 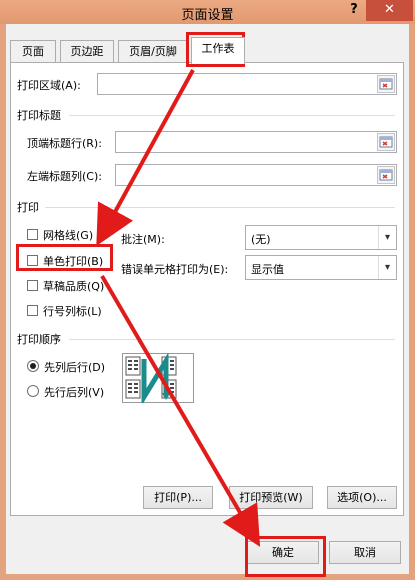 What do you see at coordinates (218, 50) in the screenshot?
I see `tab-sheet: 工作表` at bounding box center [218, 50].